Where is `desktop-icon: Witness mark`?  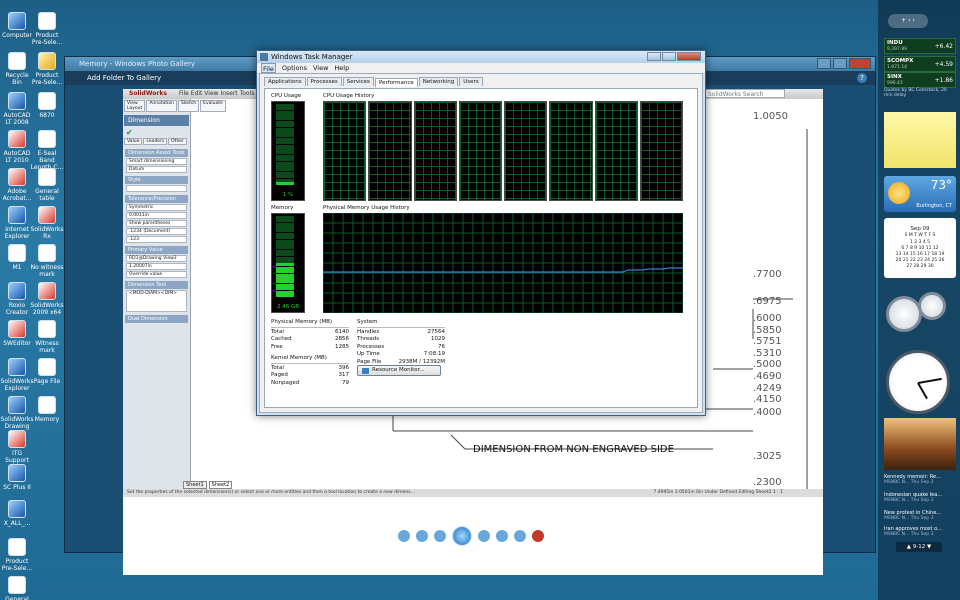
desktop-icon: Witness mark is located at coordinates (47, 340).